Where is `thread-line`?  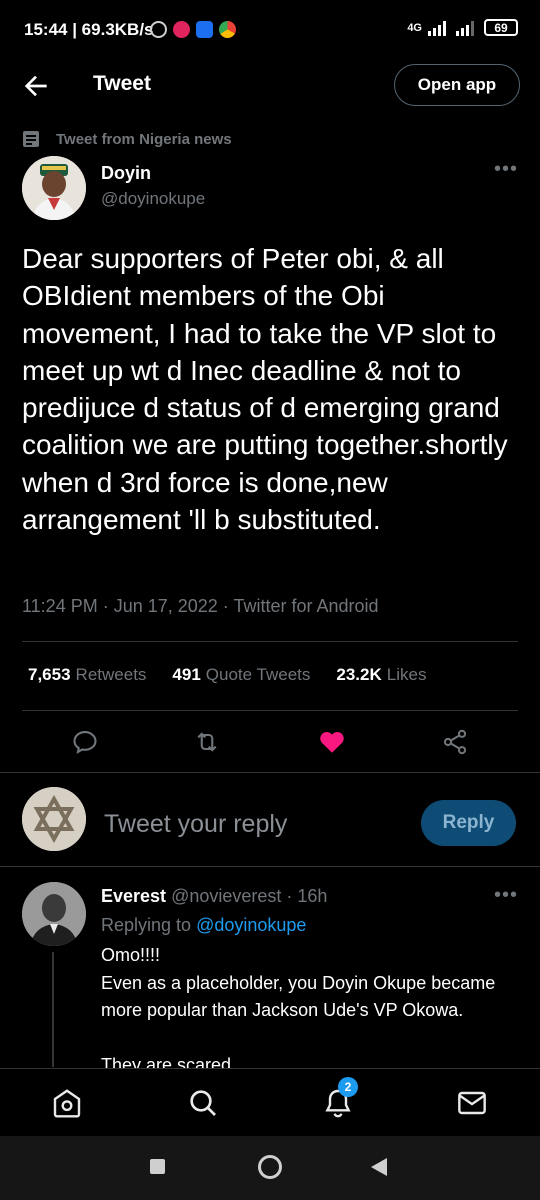 thread-line is located at coordinates (53, 1009).